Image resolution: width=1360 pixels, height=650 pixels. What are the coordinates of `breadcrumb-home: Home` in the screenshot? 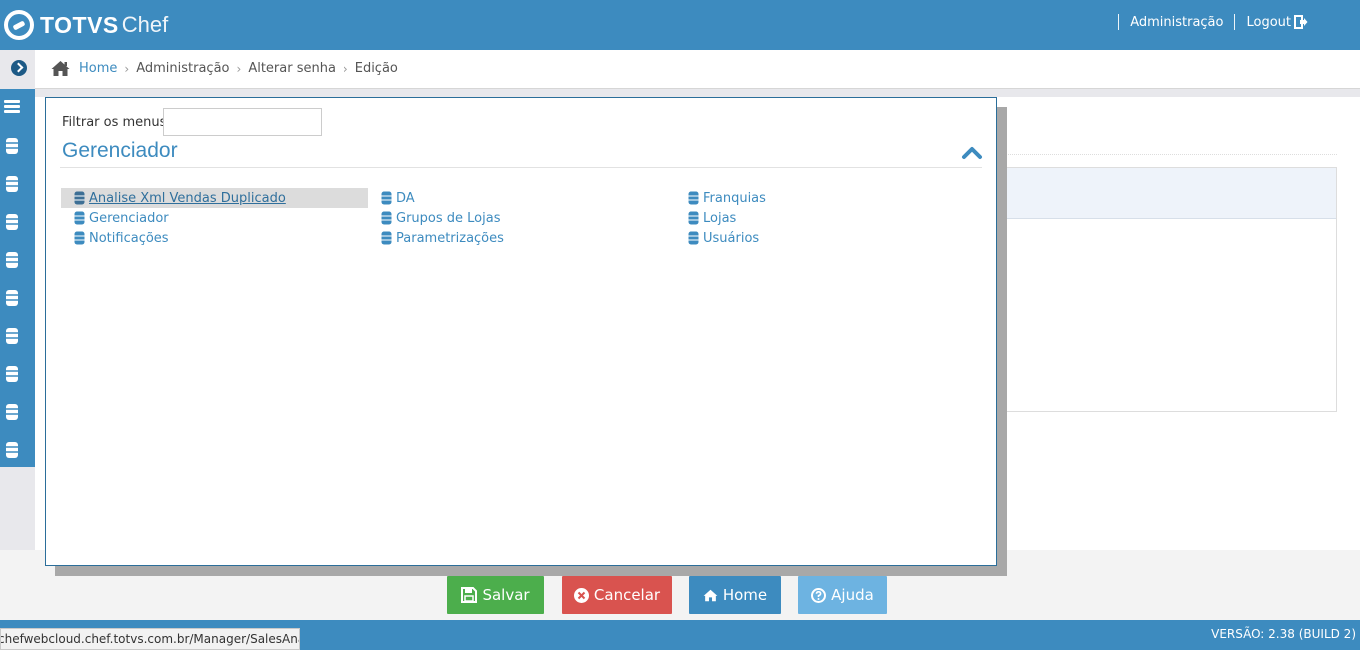 It's located at (98, 68).